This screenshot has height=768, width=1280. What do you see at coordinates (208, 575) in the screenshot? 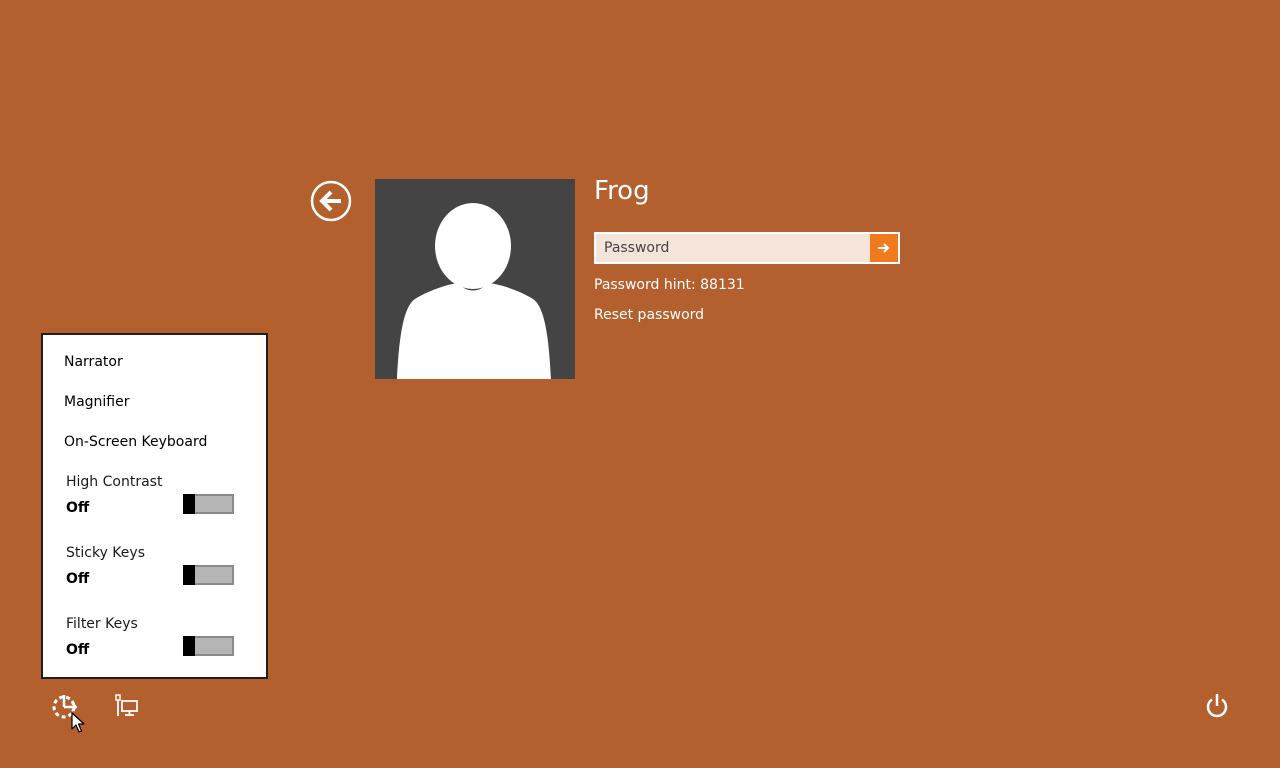
I see `sticky-keys-toggle` at bounding box center [208, 575].